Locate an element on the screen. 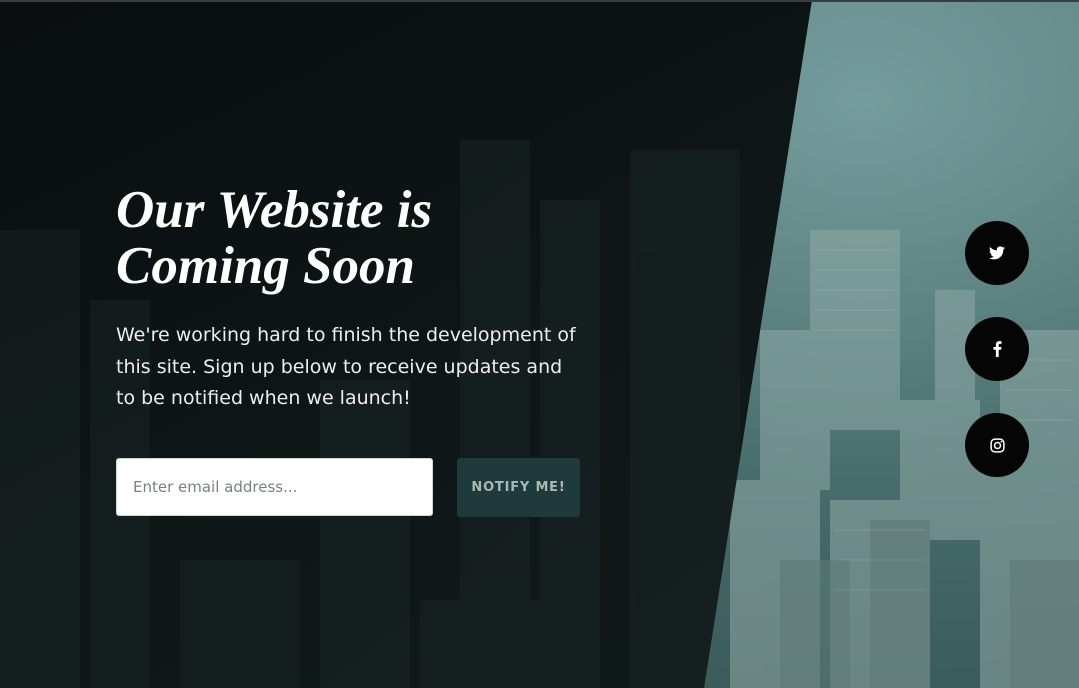 This screenshot has width=1079, height=688. twitter-link is located at coordinates (997, 253).